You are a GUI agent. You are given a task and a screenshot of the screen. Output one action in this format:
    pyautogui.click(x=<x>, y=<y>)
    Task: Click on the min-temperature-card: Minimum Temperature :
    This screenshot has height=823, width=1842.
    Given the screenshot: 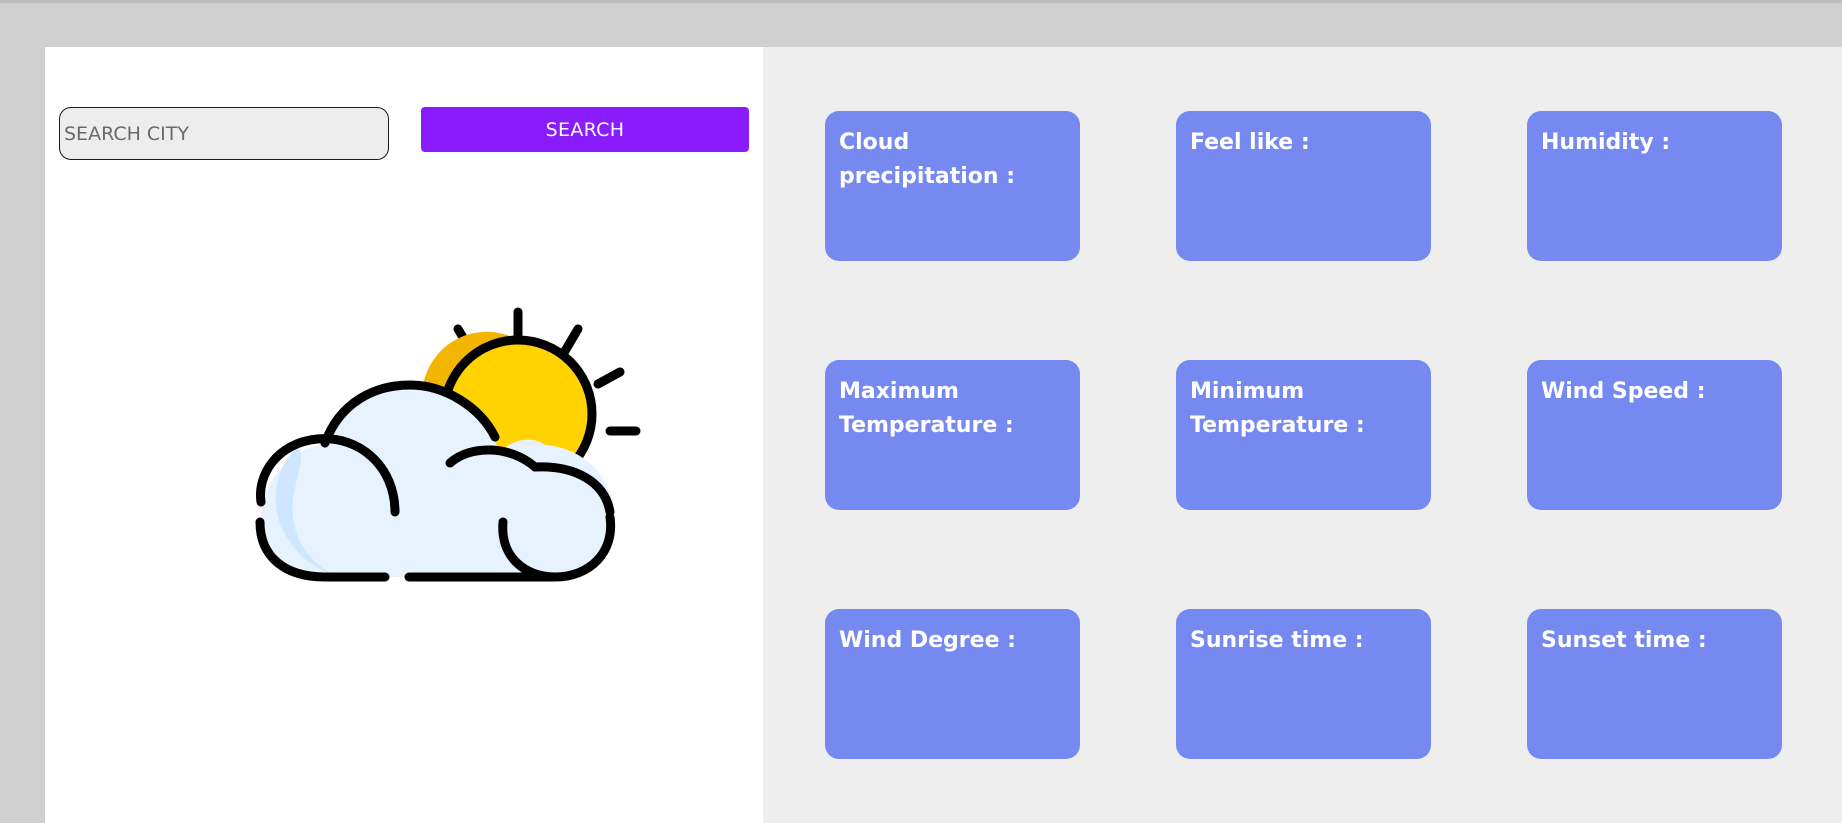 What is the action you would take?
    pyautogui.click(x=1303, y=435)
    